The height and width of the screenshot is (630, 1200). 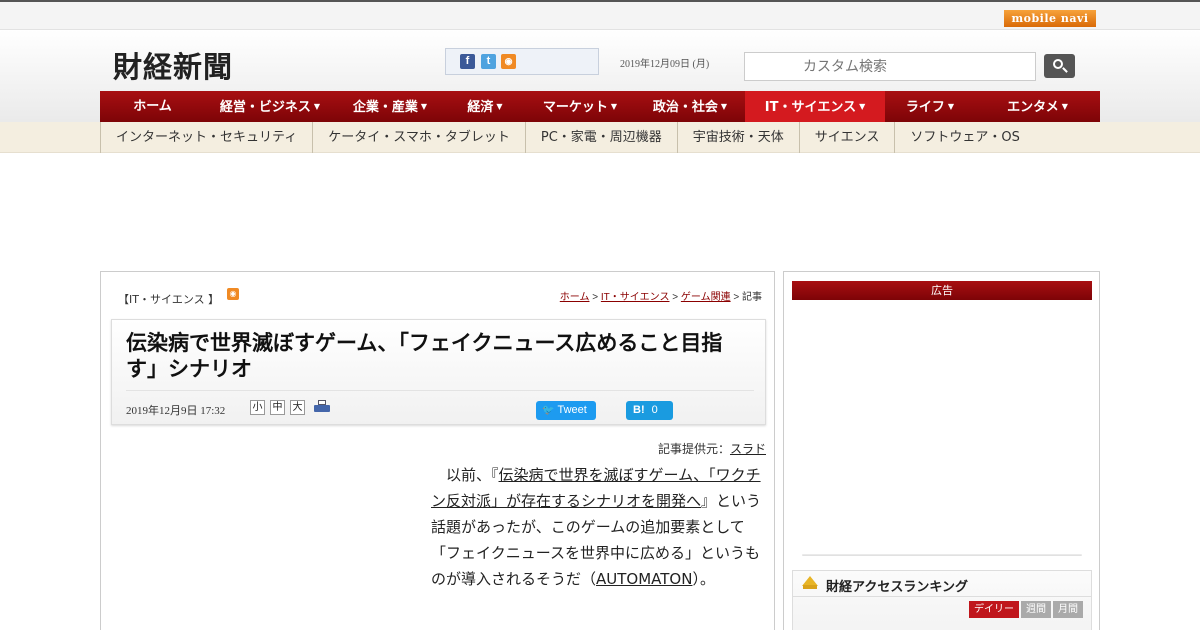 I want to click on ranking-tabs: デイリー 週間 月間, so click(x=1026, y=609).